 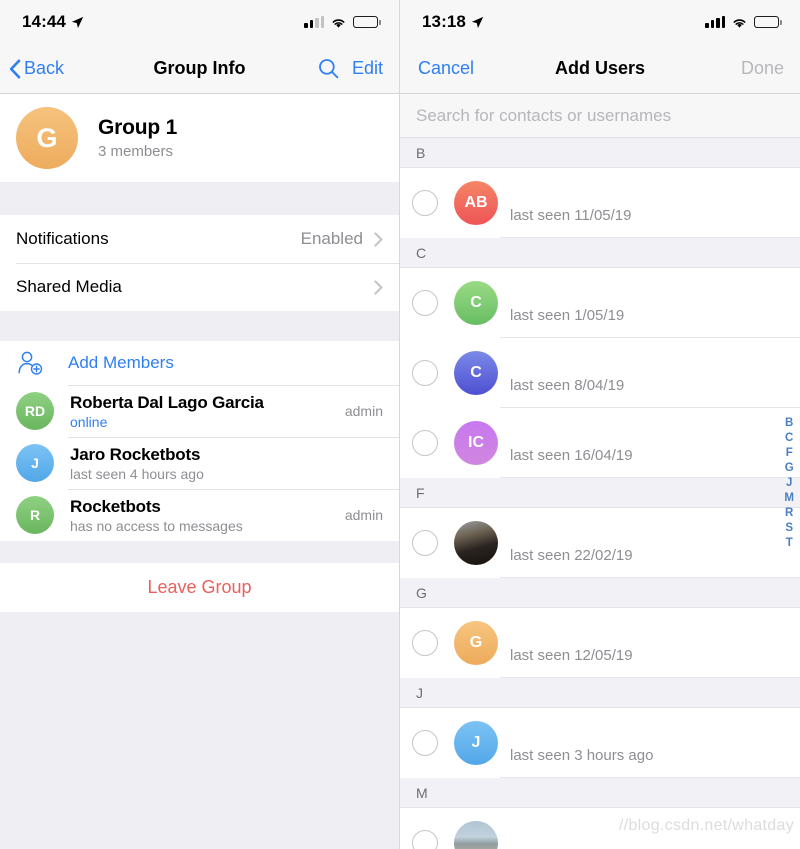 I want to click on contact-row: J last seen 3 hours ago, so click(x=600, y=743).